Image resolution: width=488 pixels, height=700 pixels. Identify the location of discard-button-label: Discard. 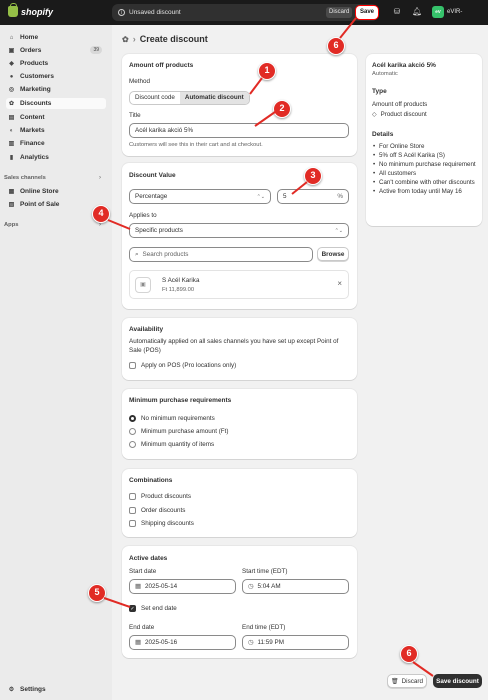
(412, 681).